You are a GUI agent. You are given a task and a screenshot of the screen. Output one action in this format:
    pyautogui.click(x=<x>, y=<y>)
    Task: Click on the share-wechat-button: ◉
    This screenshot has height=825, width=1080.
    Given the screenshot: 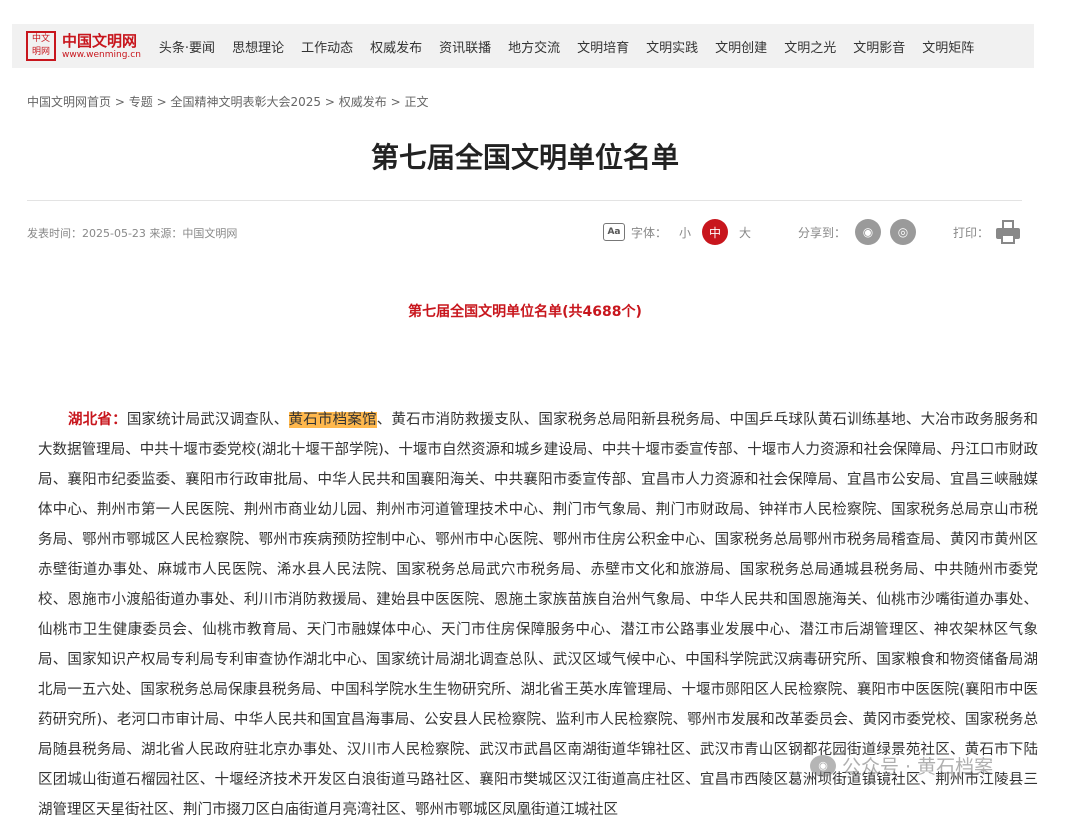 What is the action you would take?
    pyautogui.click(x=868, y=232)
    